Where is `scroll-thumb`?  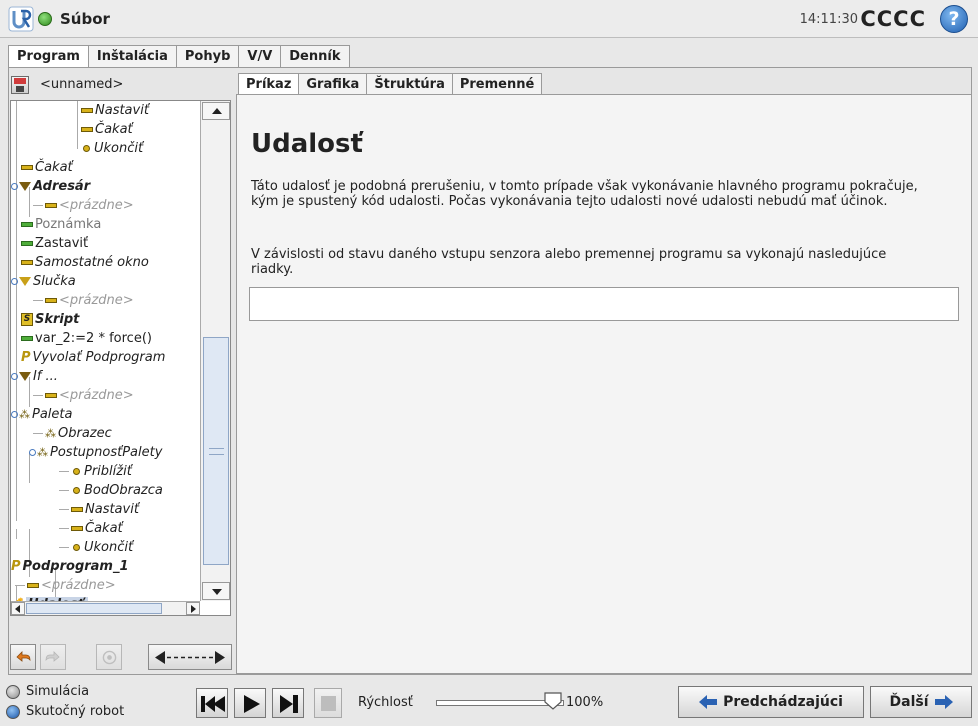 scroll-thumb is located at coordinates (216, 451).